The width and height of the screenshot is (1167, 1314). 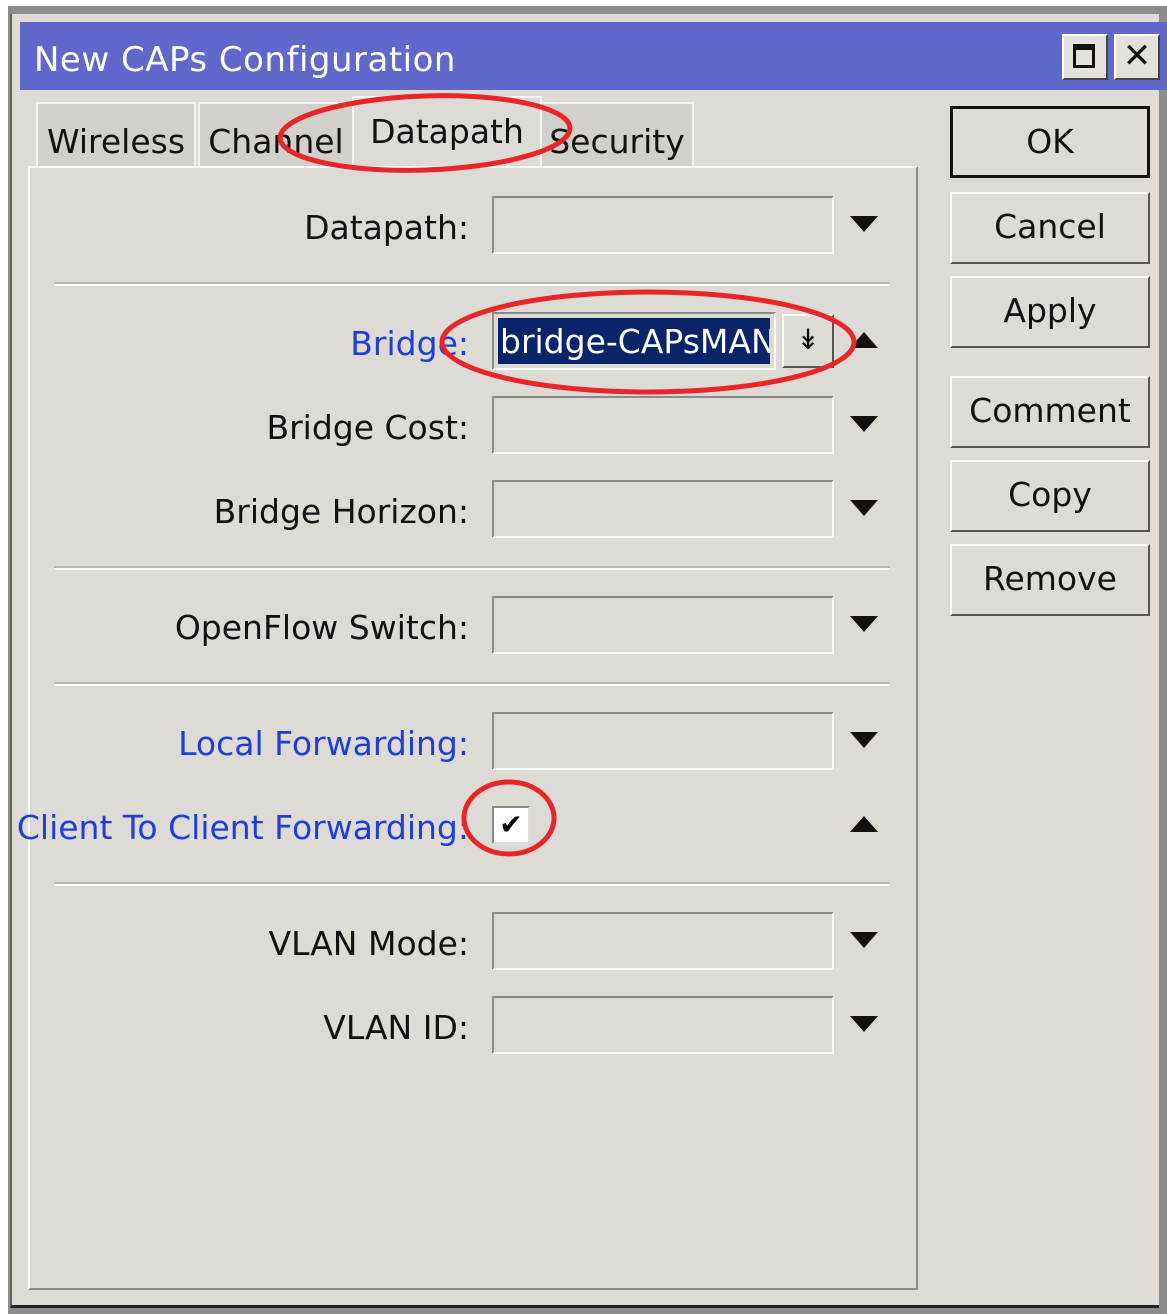 I want to click on annotation-circle-checkbox, so click(x=509, y=818).